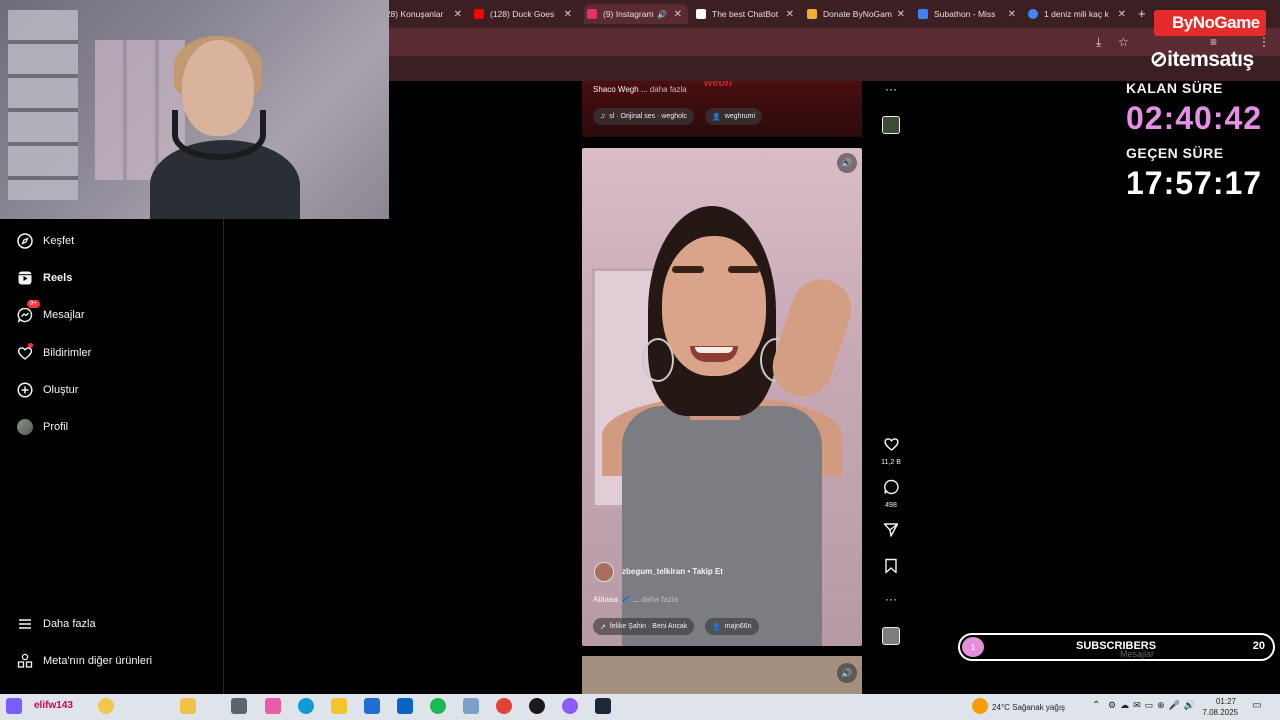 Image resolution: width=1280 pixels, height=720 pixels. What do you see at coordinates (628, 14) in the screenshot?
I see `tab-label: (9) Instagram` at bounding box center [628, 14].